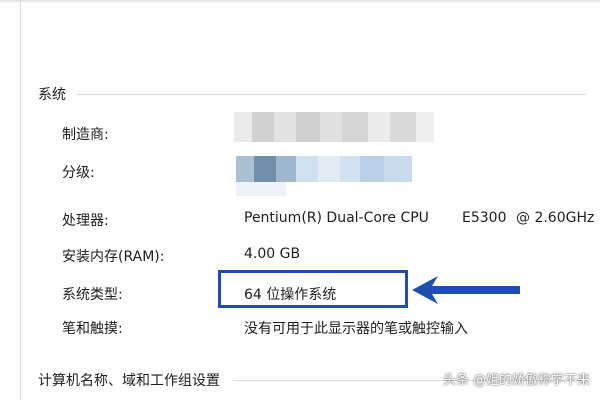  What do you see at coordinates (466, 290) in the screenshot?
I see `left-arrow-icon` at bounding box center [466, 290].